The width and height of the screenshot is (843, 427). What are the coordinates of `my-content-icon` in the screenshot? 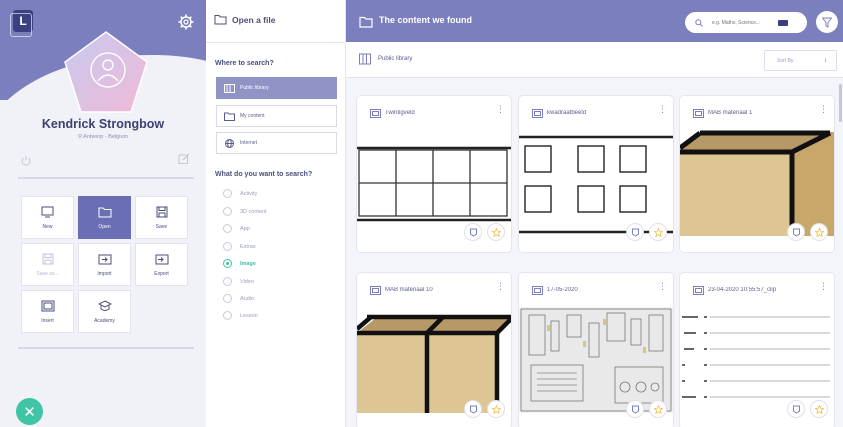 It's located at (229, 116).